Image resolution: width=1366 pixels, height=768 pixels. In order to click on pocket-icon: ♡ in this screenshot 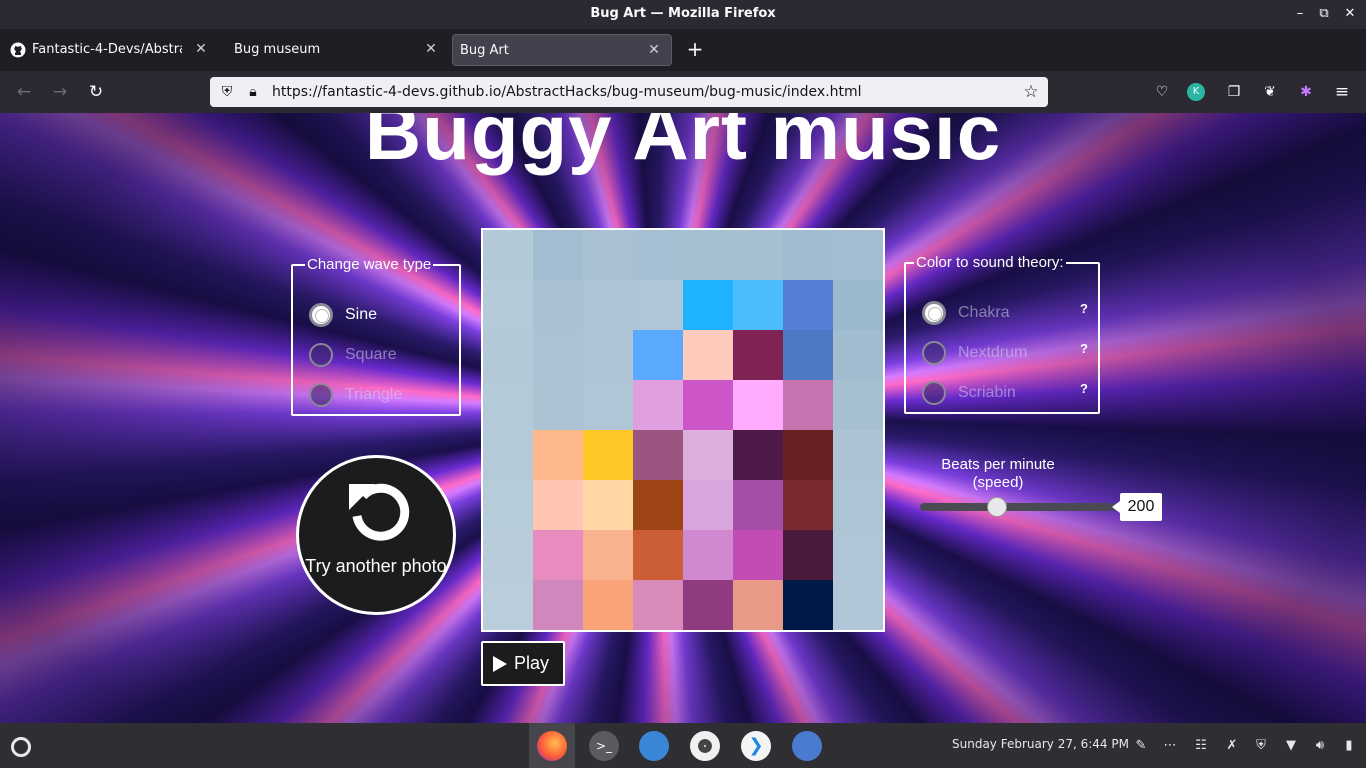, I will do `click(1162, 92)`.